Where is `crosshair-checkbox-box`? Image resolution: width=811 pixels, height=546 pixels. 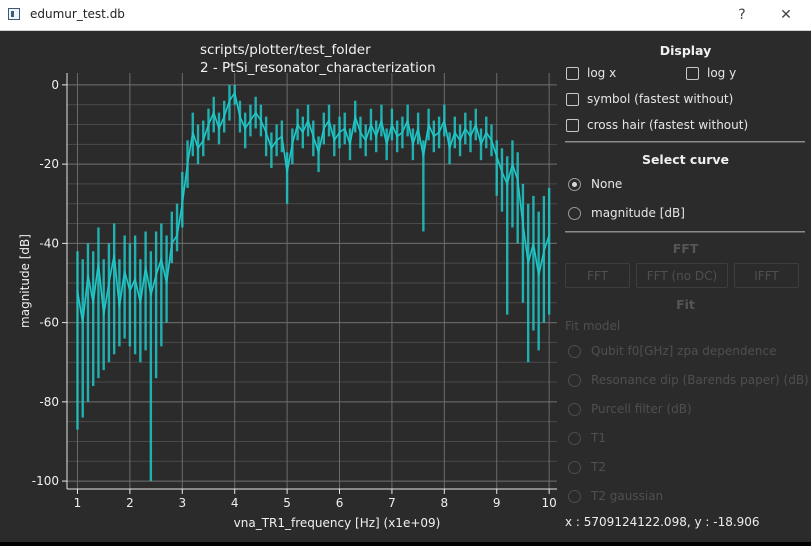 crosshair-checkbox-box is located at coordinates (572, 125).